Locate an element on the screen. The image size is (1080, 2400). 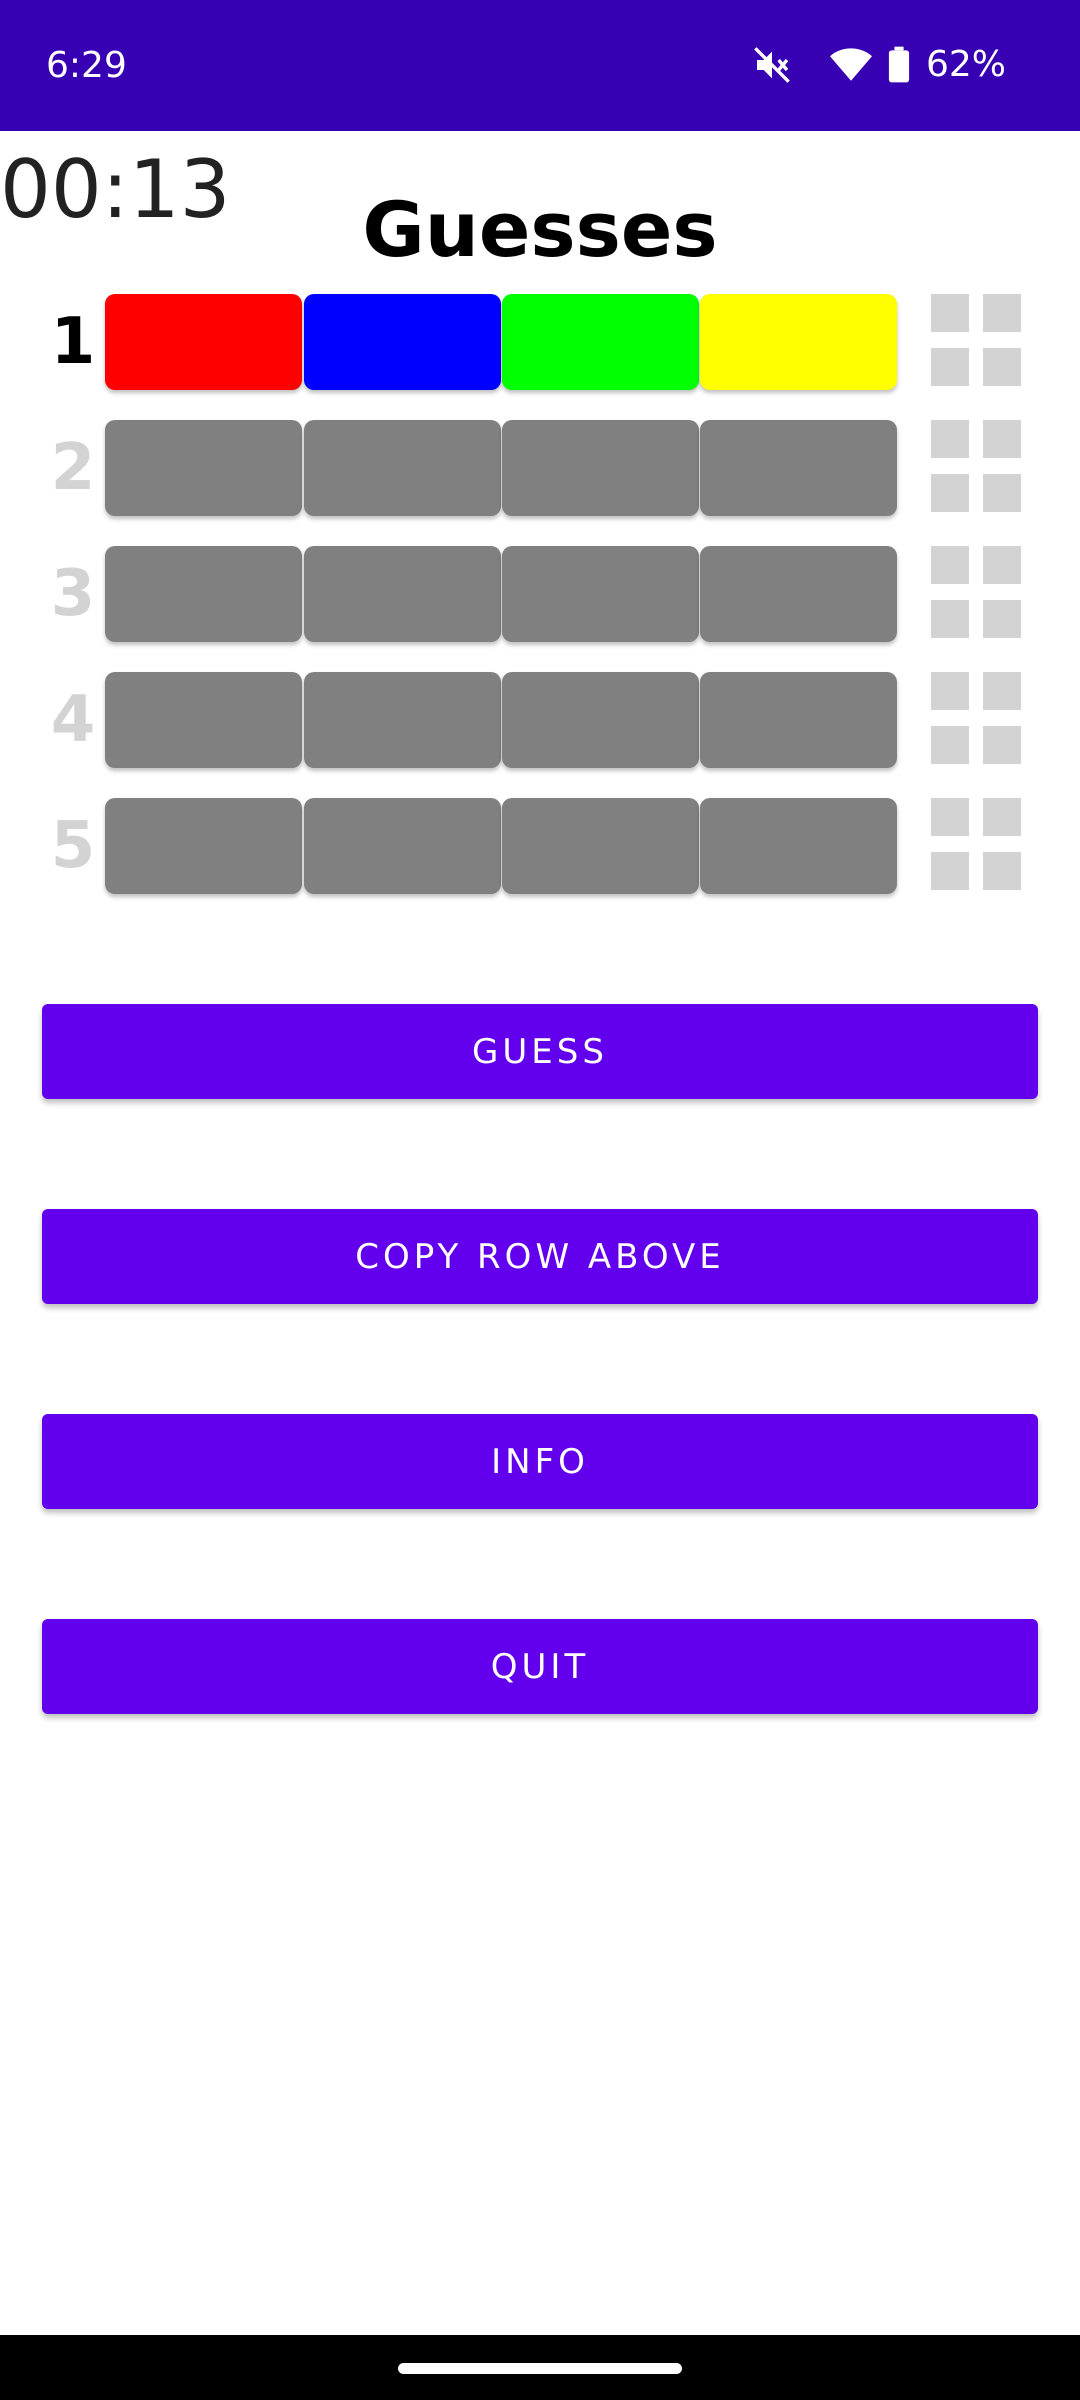
copy-row-above-button: COPY ROW ABOVE is located at coordinates (540, 1256).